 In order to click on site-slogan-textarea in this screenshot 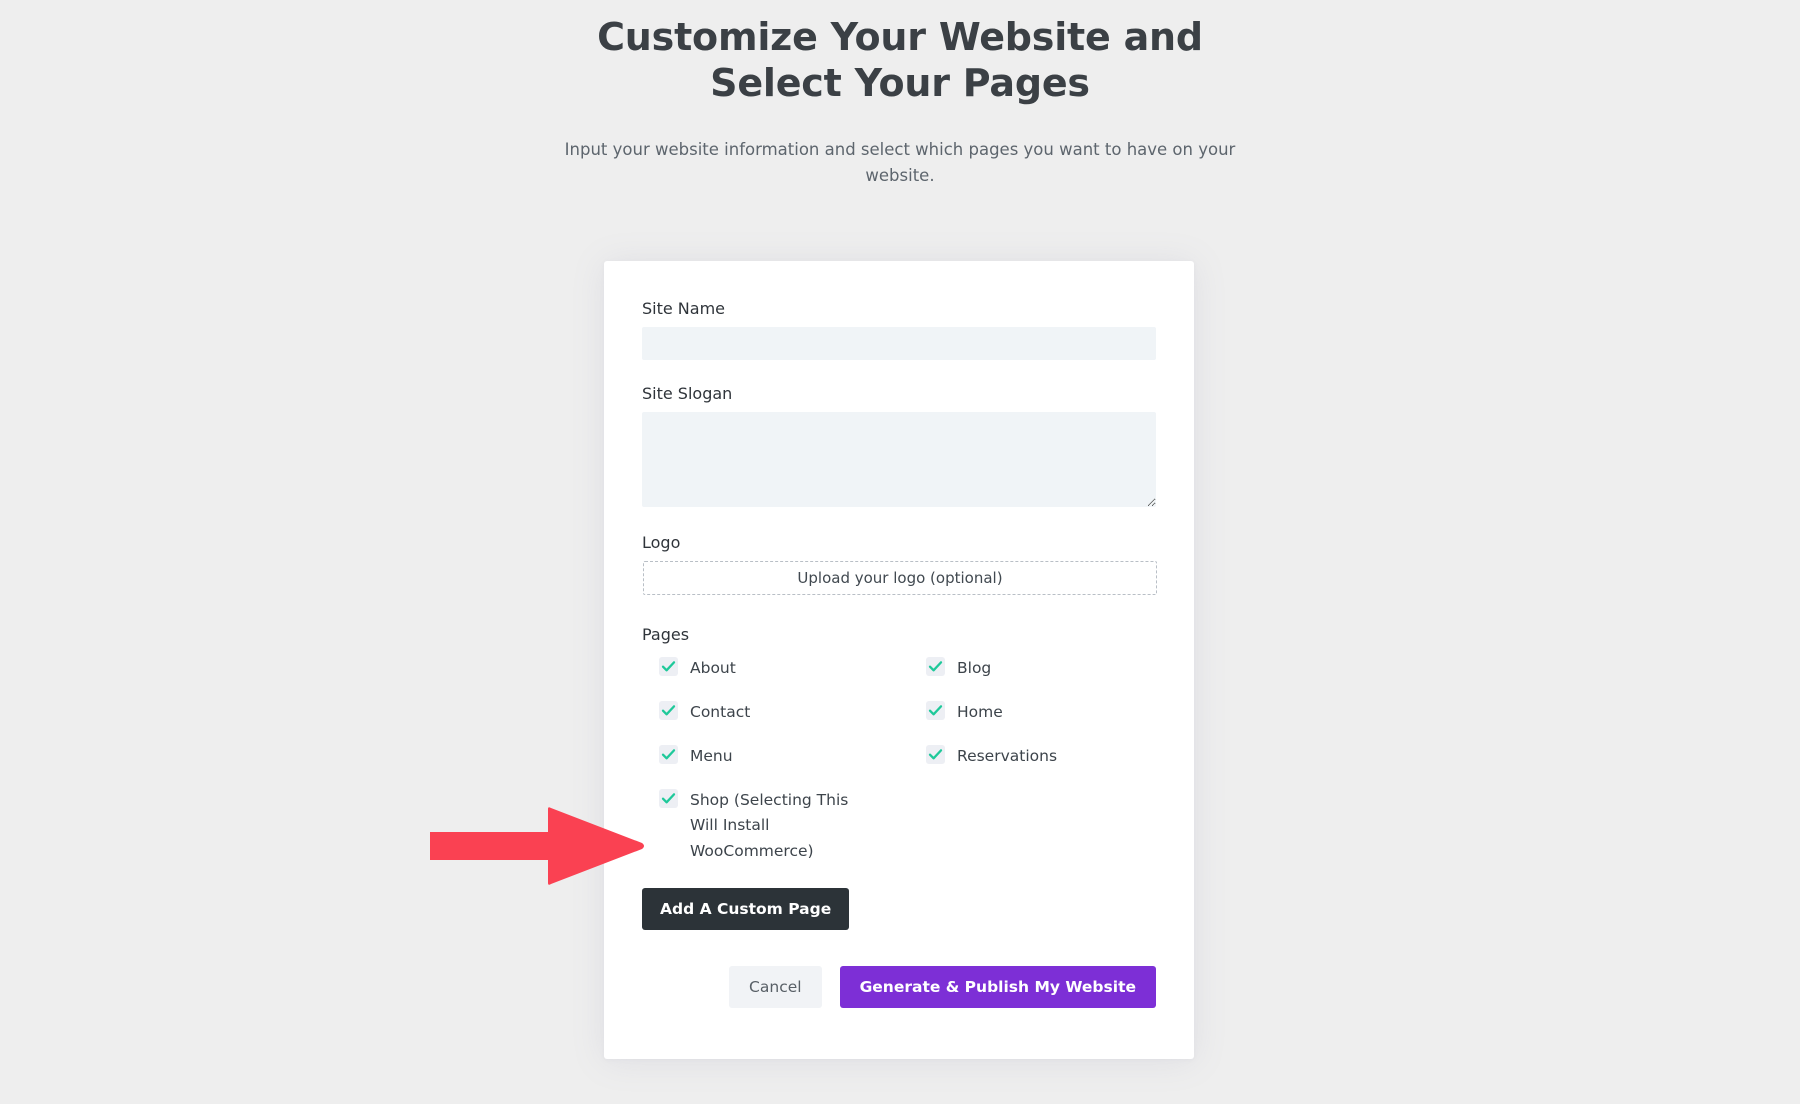, I will do `click(899, 459)`.